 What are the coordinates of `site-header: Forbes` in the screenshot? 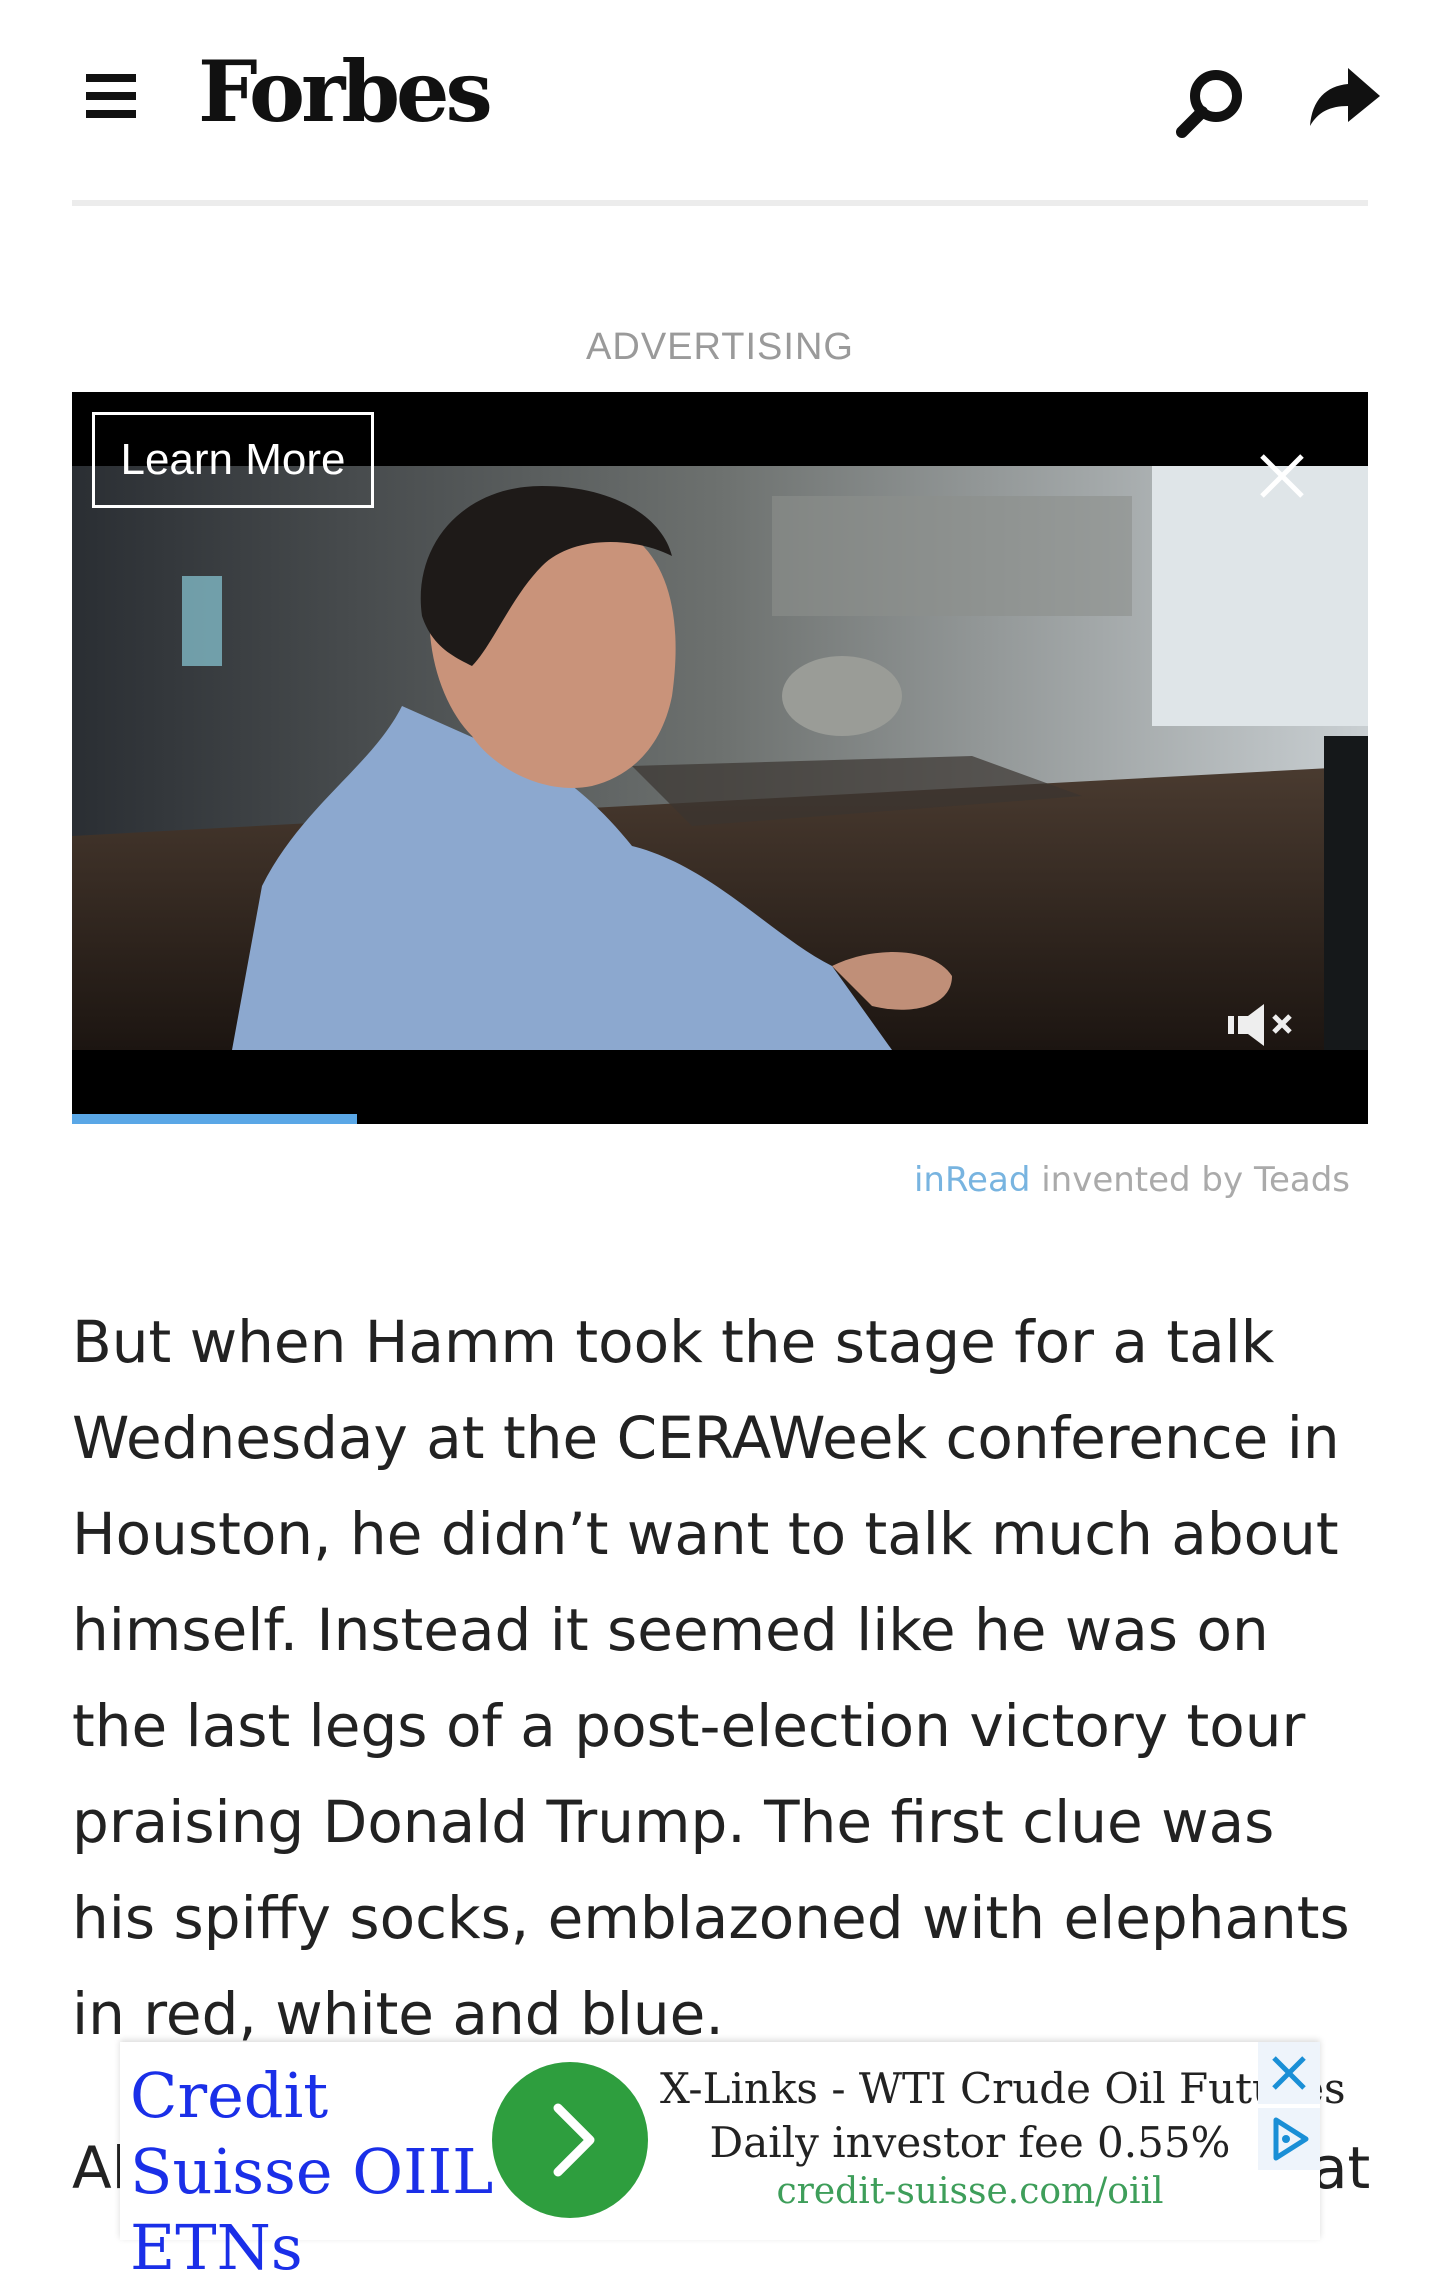 It's located at (720, 100).